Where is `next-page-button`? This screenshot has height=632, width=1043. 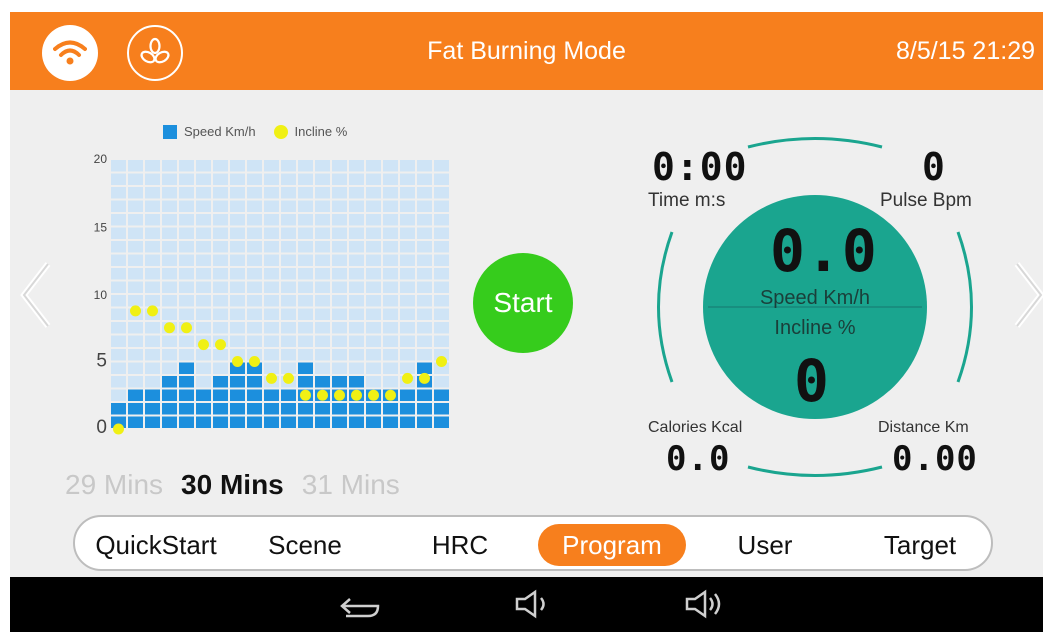
next-page-button is located at coordinates (1028, 297).